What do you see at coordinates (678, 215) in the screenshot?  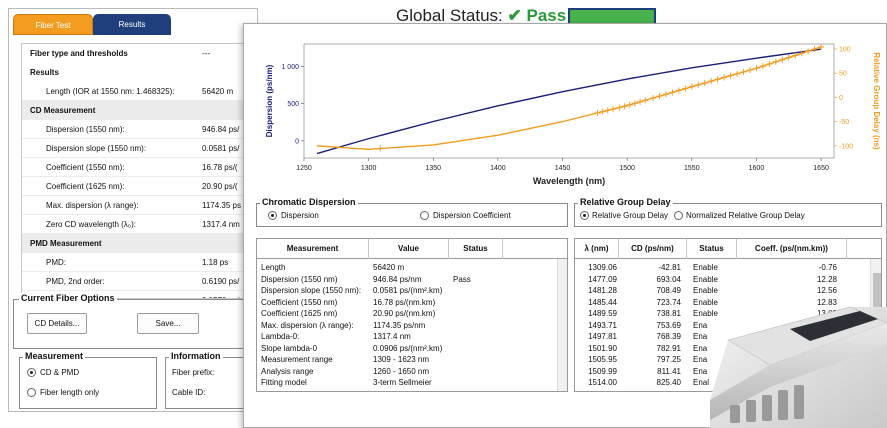 I see `normalized-rgd-radio` at bounding box center [678, 215].